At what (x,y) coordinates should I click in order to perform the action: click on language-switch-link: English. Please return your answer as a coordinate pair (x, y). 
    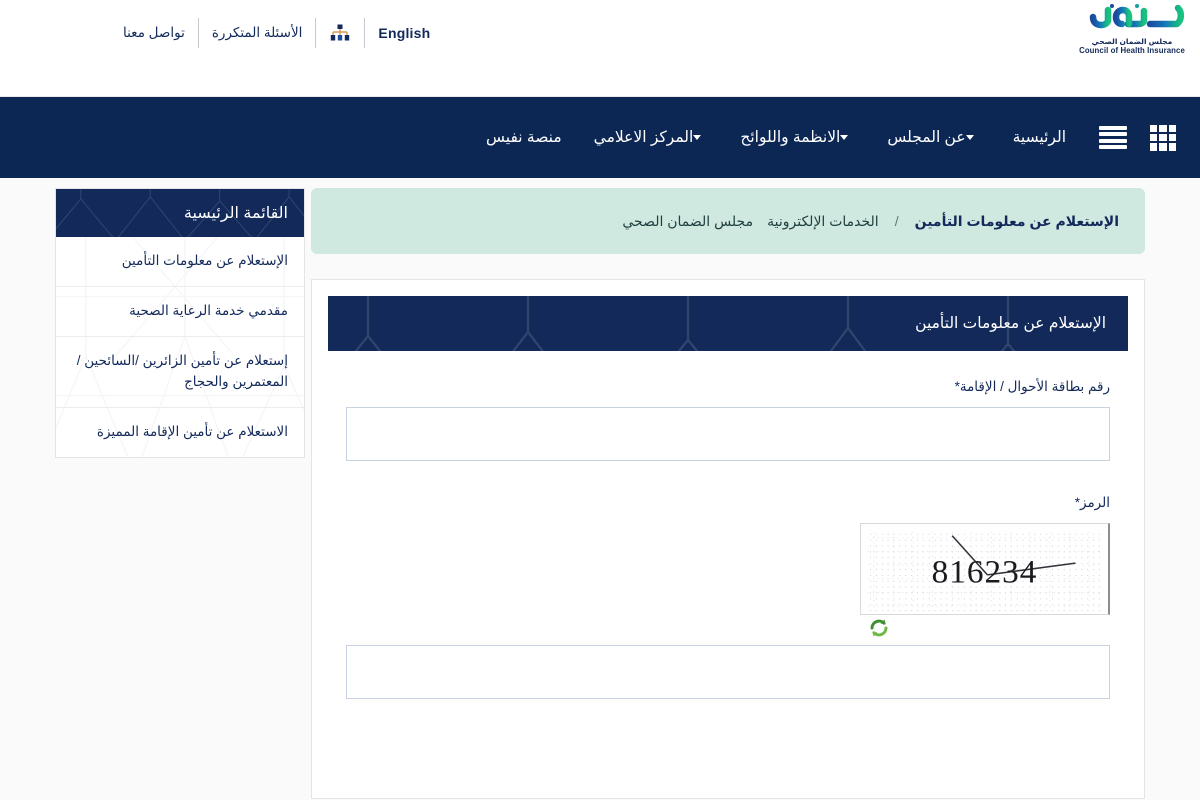
    Looking at the image, I should click on (404, 33).